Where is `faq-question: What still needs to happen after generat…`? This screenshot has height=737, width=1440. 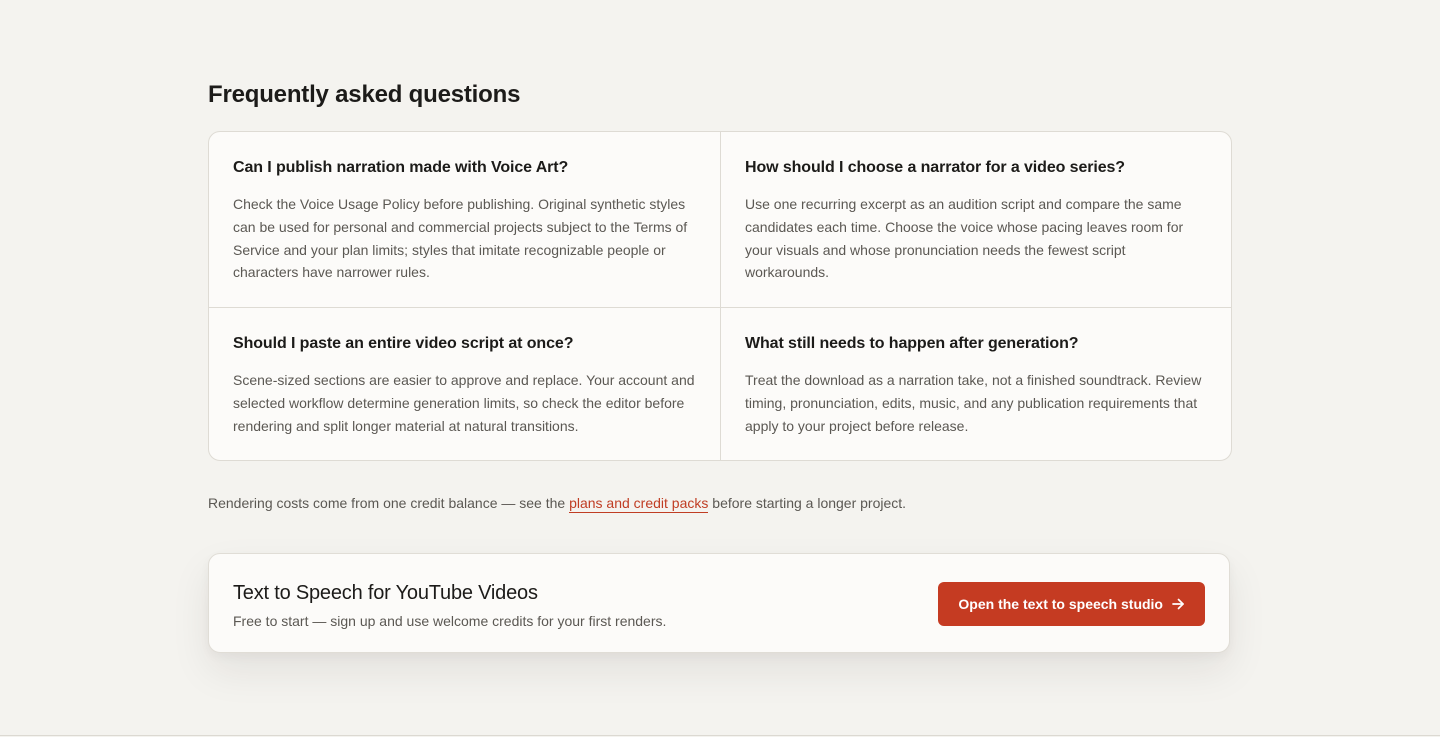
faq-question: What still needs to happen after generat… is located at coordinates (912, 343).